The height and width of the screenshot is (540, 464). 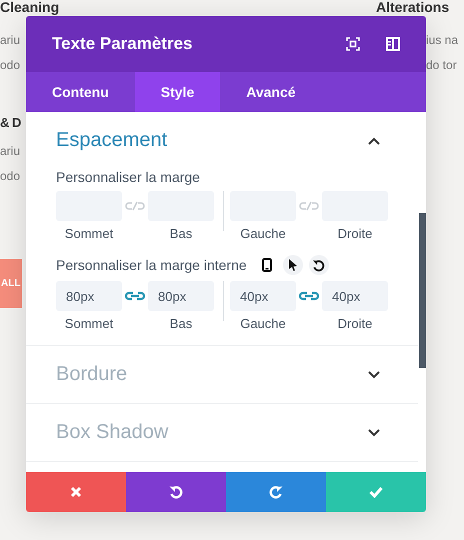 I want to click on tab: Contenu, so click(x=80, y=92).